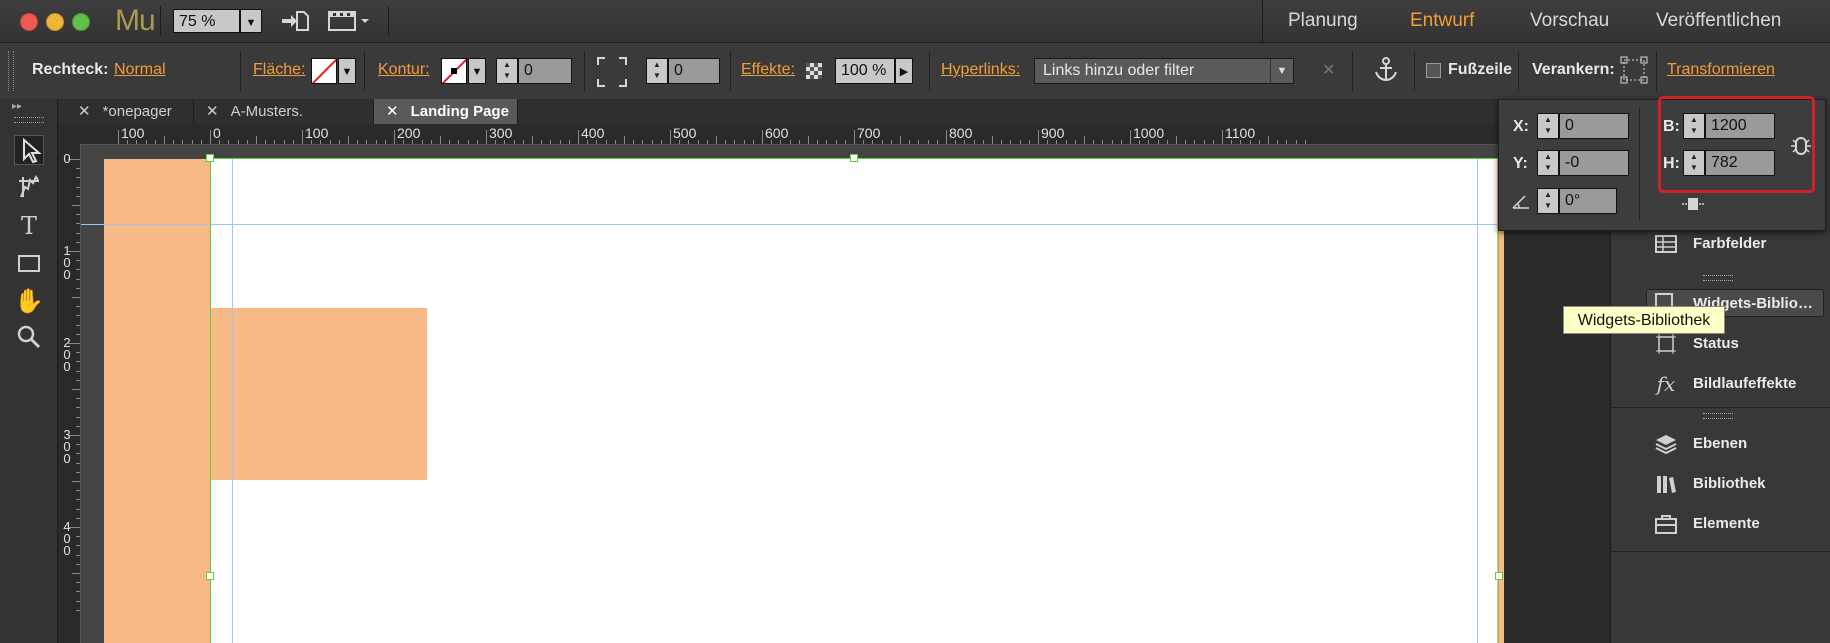  I want to click on hyperlinks-input: Links hinzu oder filter ▼, so click(1164, 71).